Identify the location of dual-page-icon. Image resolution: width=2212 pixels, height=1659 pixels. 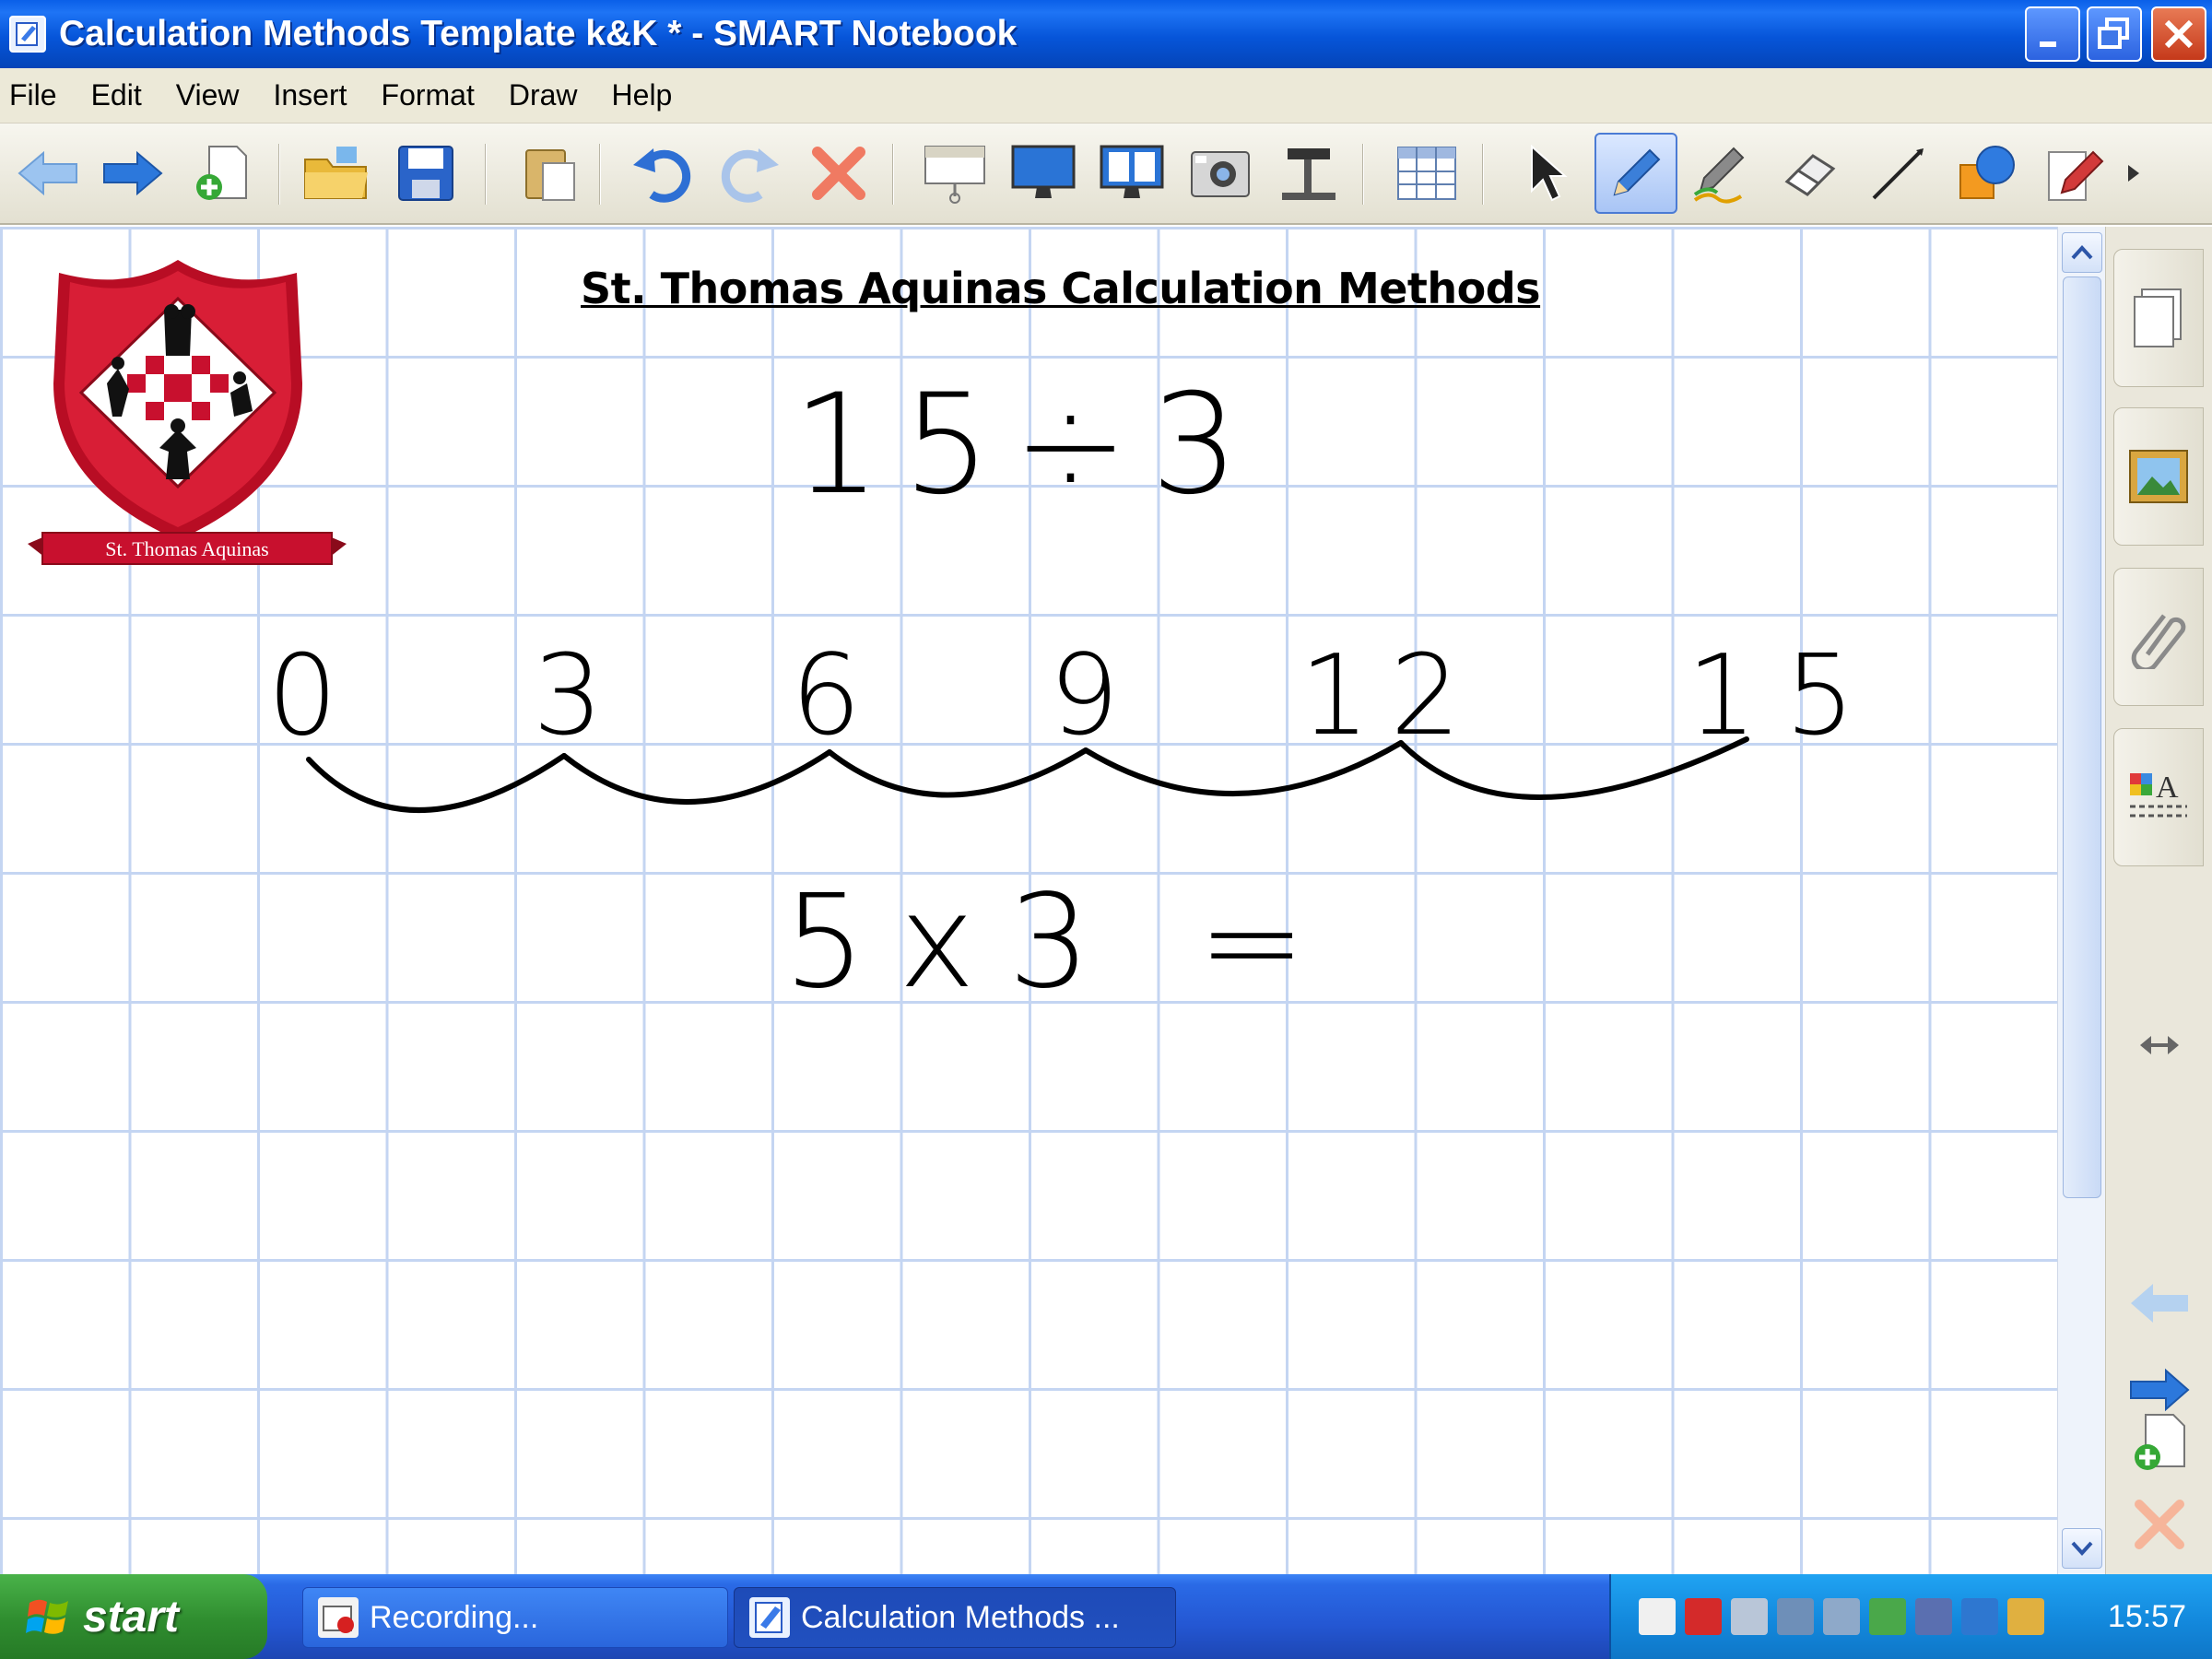
(1132, 173).